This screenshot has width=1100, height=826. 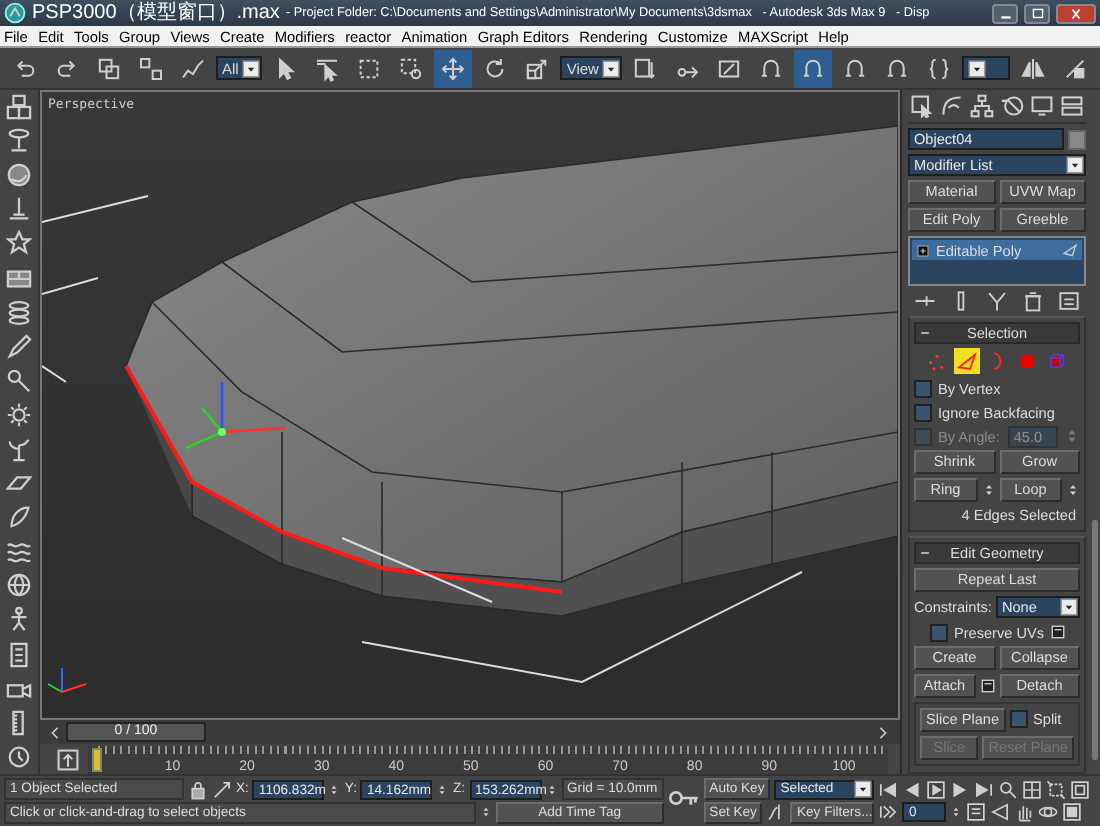 I want to click on scroll-icon, so click(x=19, y=654).